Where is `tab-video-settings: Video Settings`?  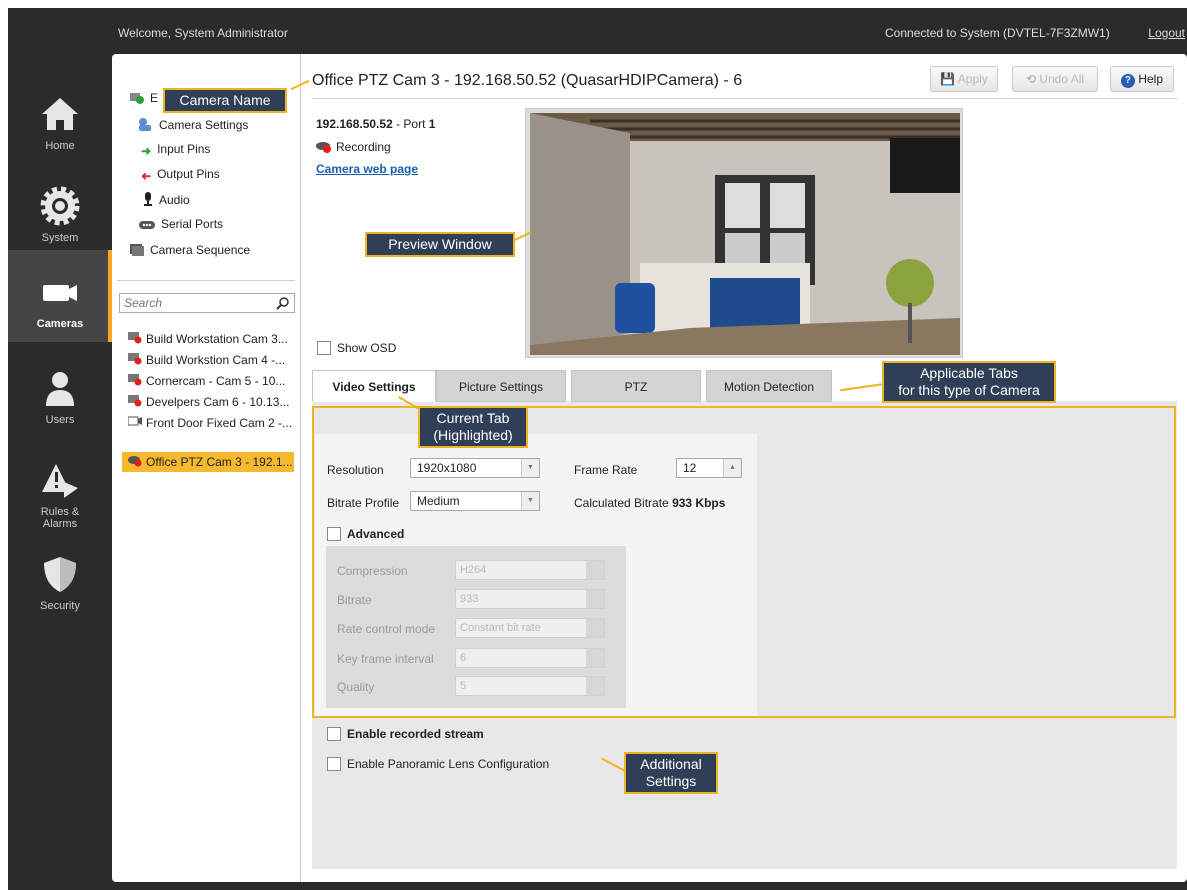
tab-video-settings: Video Settings is located at coordinates (374, 386).